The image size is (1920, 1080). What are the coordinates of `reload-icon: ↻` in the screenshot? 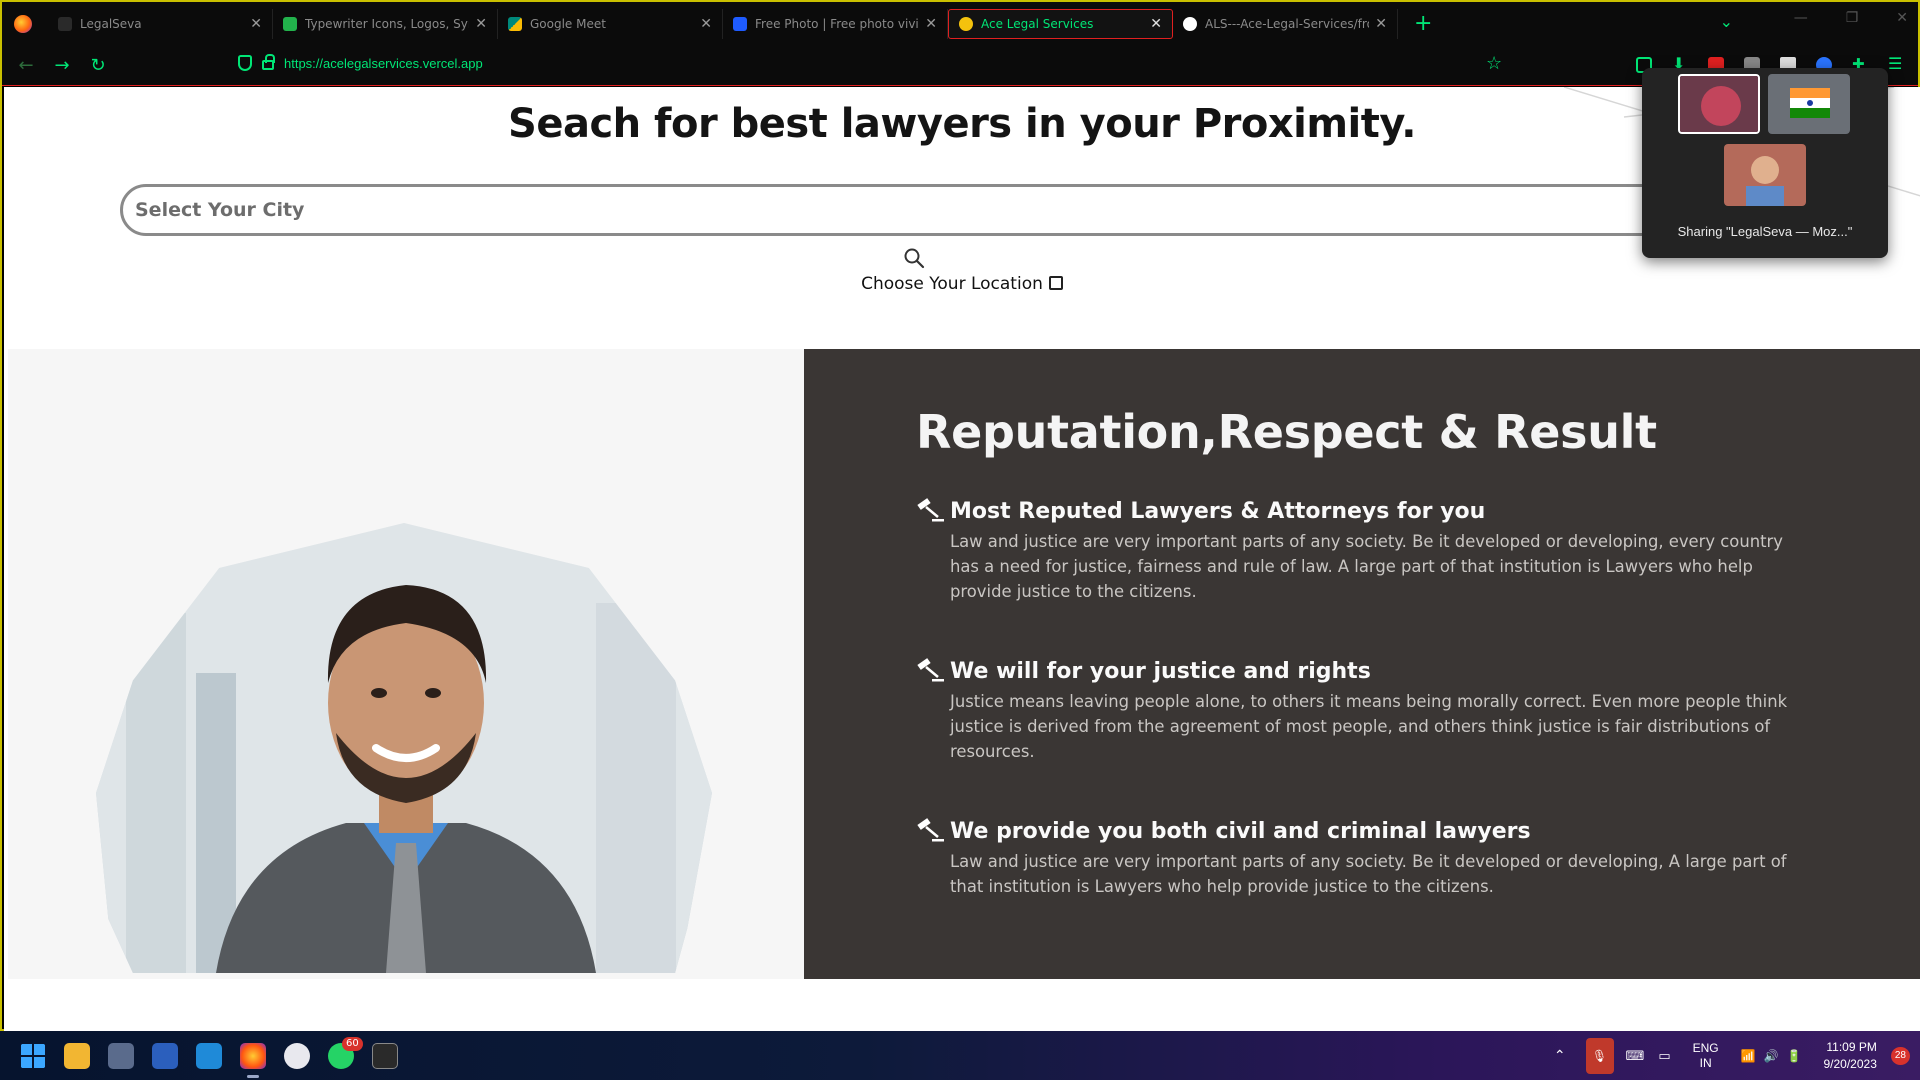 It's located at (98, 65).